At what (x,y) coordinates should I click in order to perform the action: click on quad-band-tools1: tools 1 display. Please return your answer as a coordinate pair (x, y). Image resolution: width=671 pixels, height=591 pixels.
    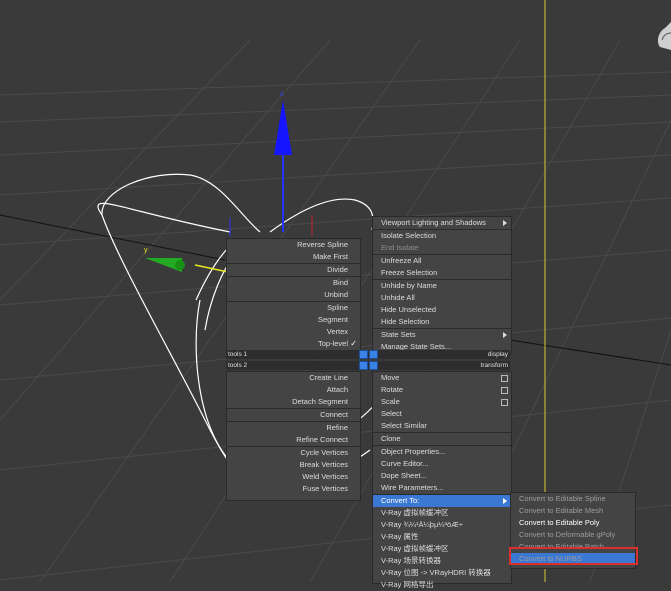
    Looking at the image, I should click on (368, 354).